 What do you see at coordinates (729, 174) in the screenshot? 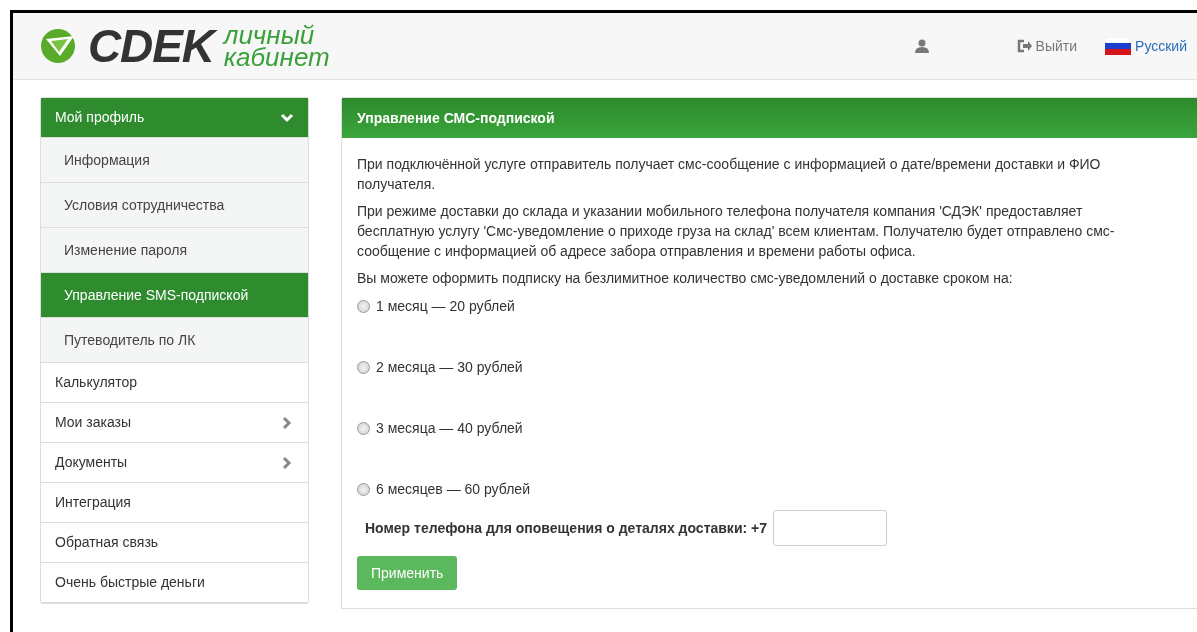
I see `description-text: При подключённой услуге отправитель получает смс-сообщение с информацией о дате/времени доставки и ФИО получателя.` at bounding box center [729, 174].